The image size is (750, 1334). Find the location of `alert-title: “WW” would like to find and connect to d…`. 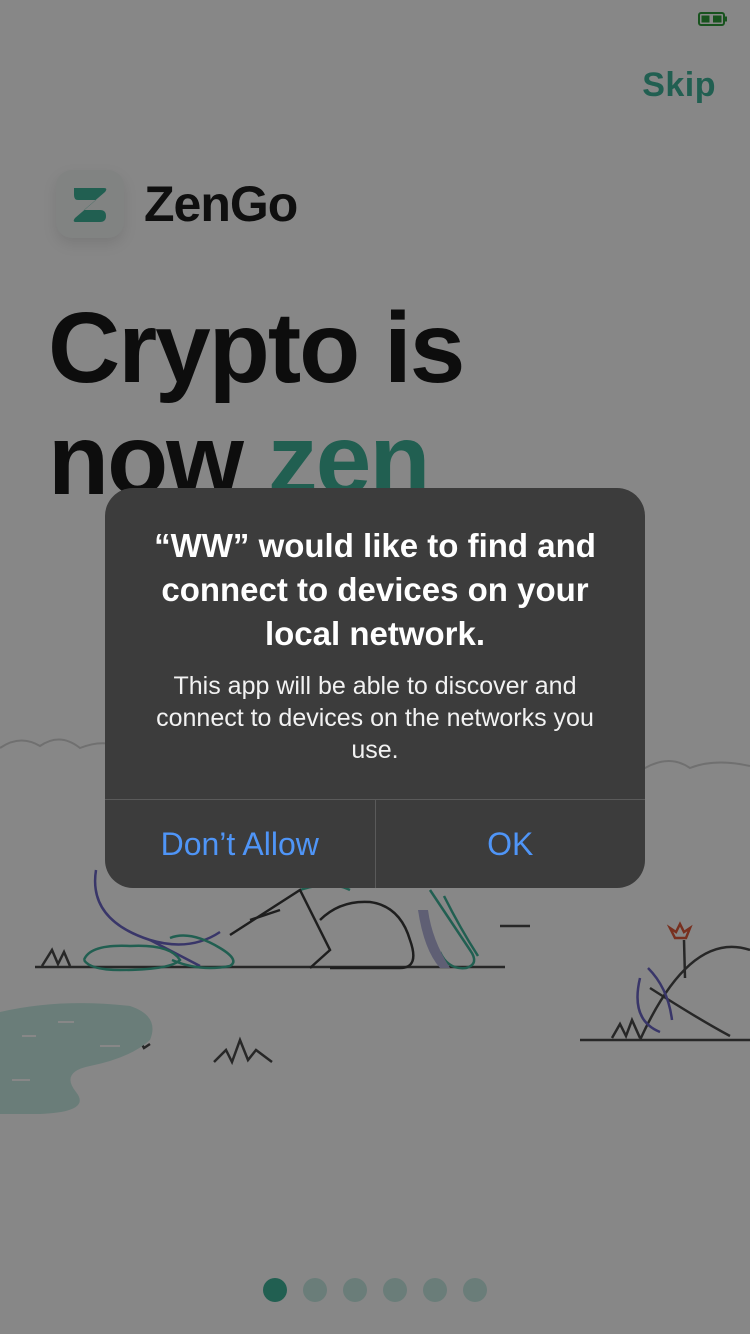

alert-title: “WW” would like to find and connect to d… is located at coordinates (375, 589).